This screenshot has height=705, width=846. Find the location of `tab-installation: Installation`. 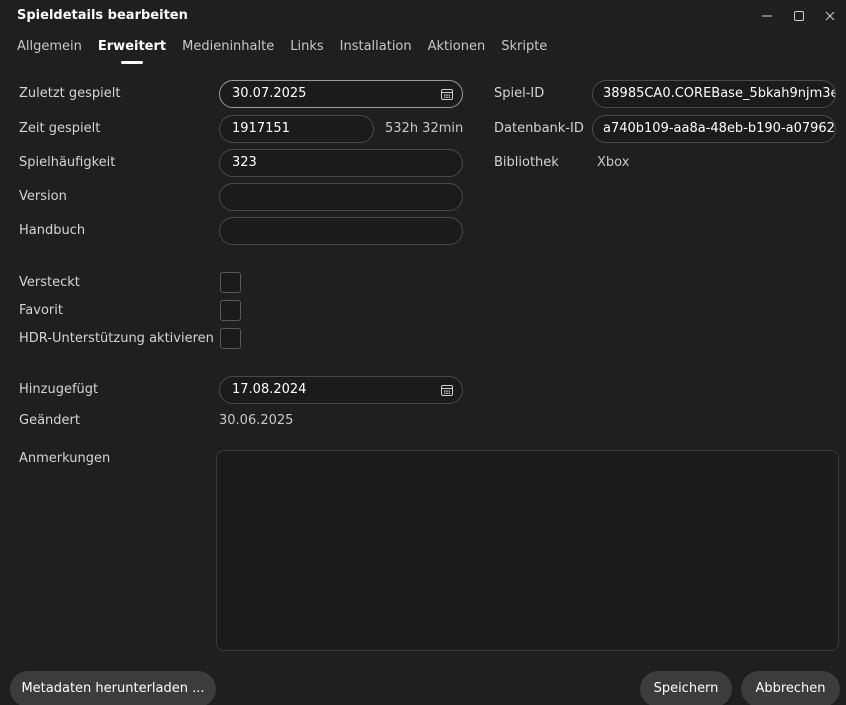

tab-installation: Installation is located at coordinates (376, 49).